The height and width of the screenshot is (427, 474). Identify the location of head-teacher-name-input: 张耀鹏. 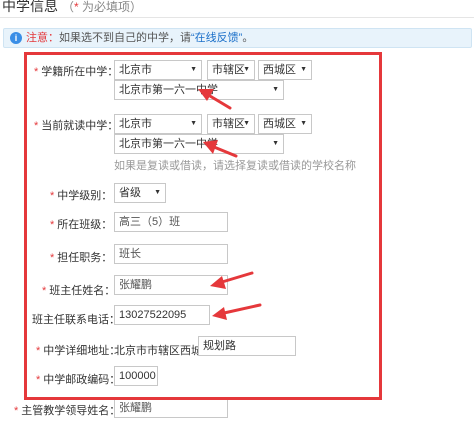
(171, 285).